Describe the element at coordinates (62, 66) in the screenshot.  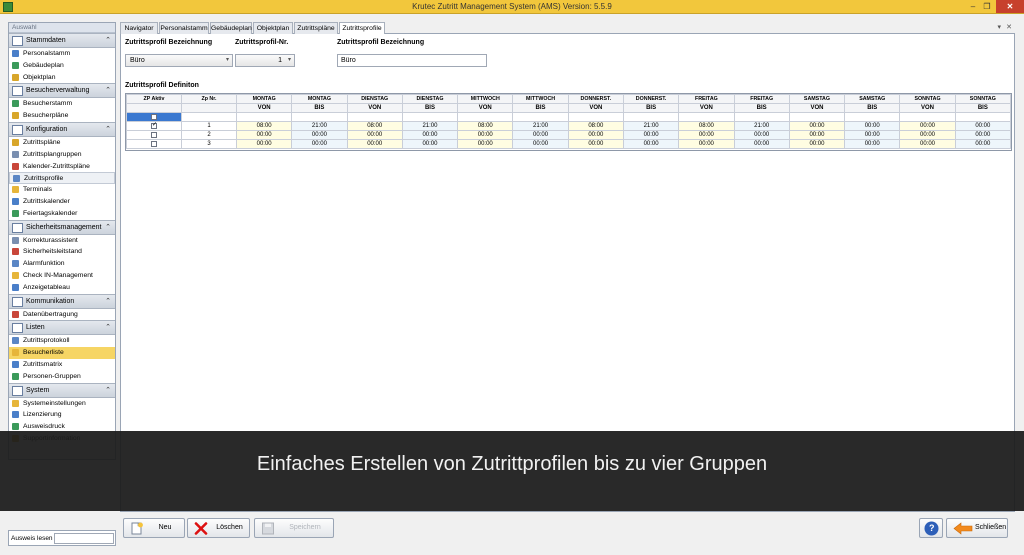
I see `sidebar-item-gebäudeplan: Gebäudeplan` at that location.